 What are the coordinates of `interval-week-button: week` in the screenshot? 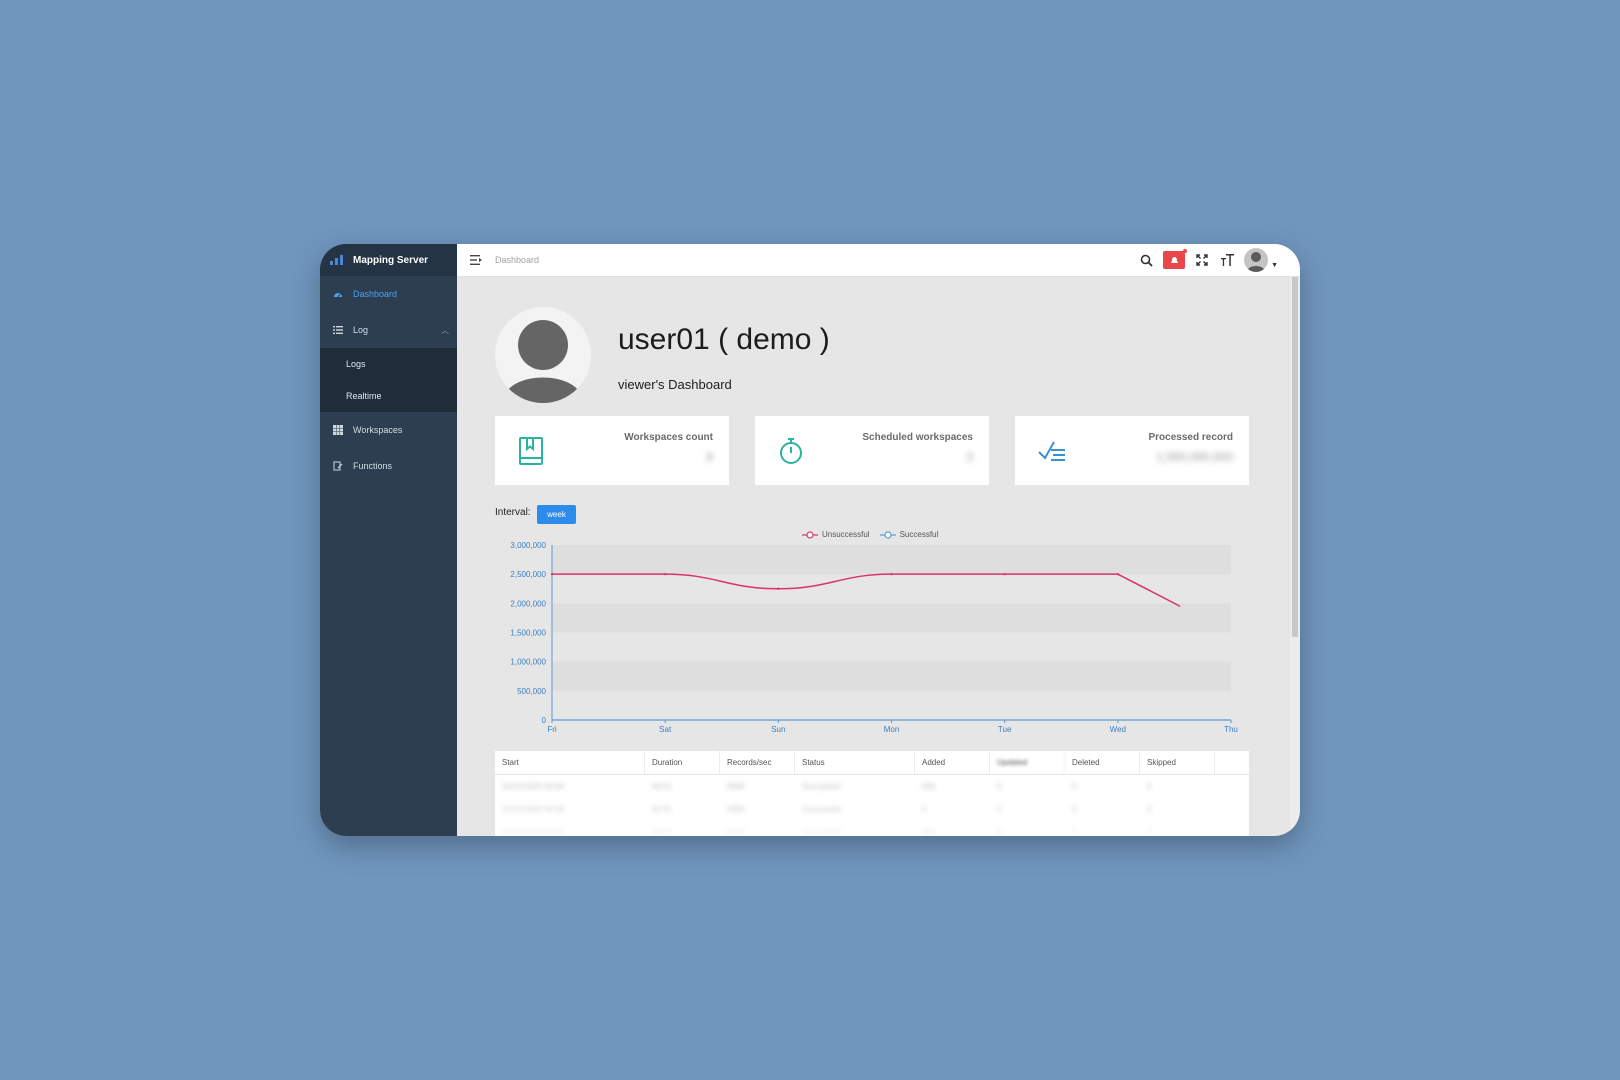 It's located at (556, 514).